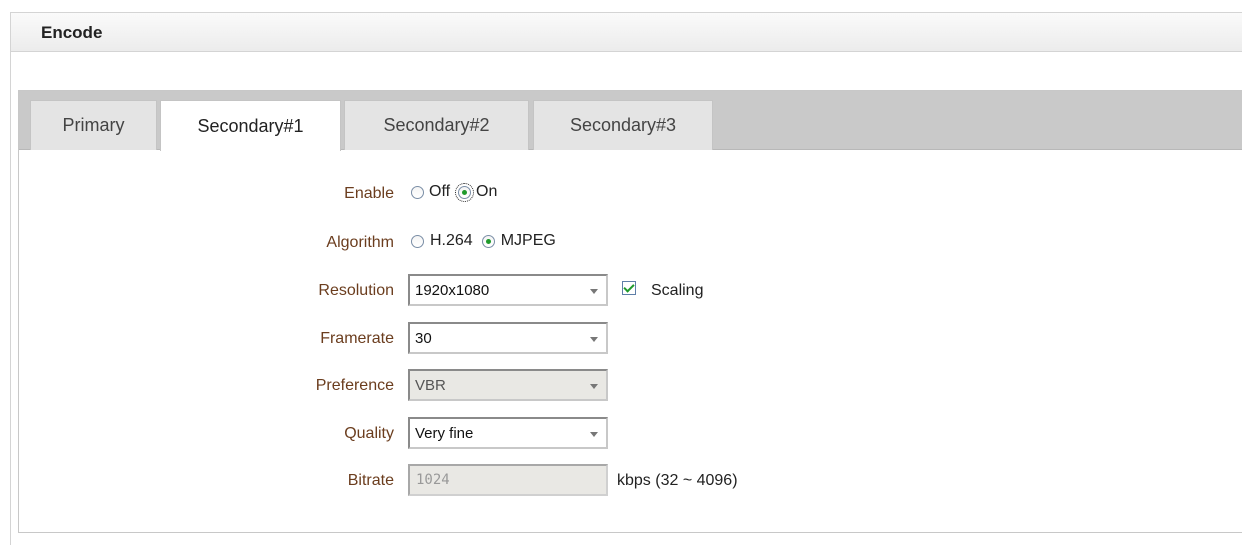 The height and width of the screenshot is (545, 1242). I want to click on resolution-label: Resolution, so click(356, 290).